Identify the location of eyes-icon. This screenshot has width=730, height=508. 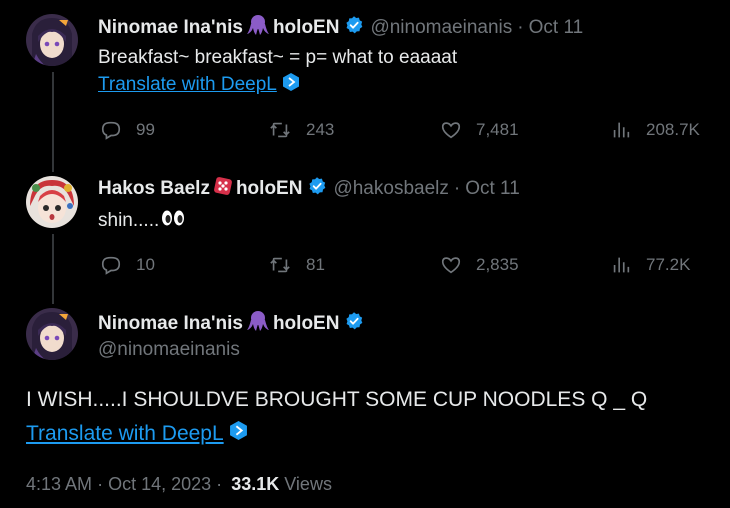
(173, 221).